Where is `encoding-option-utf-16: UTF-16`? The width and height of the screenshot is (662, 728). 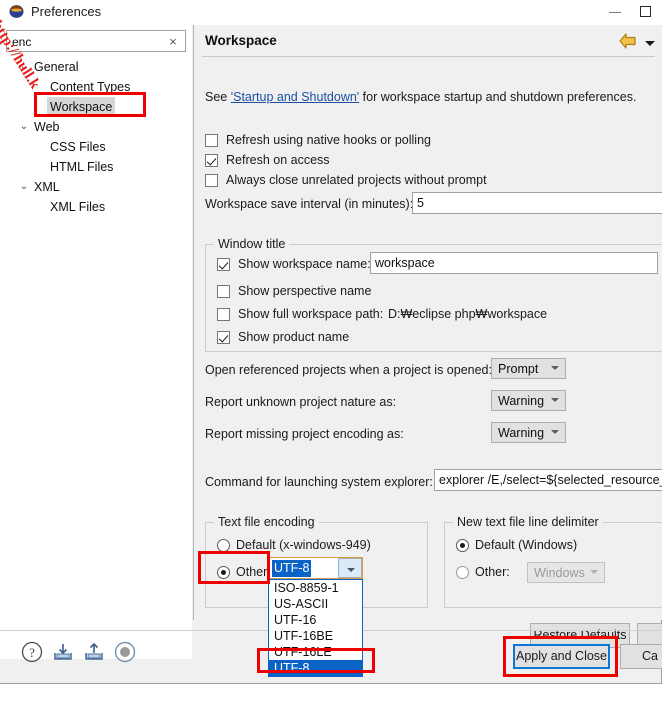 encoding-option-utf-16: UTF-16 is located at coordinates (315, 620).